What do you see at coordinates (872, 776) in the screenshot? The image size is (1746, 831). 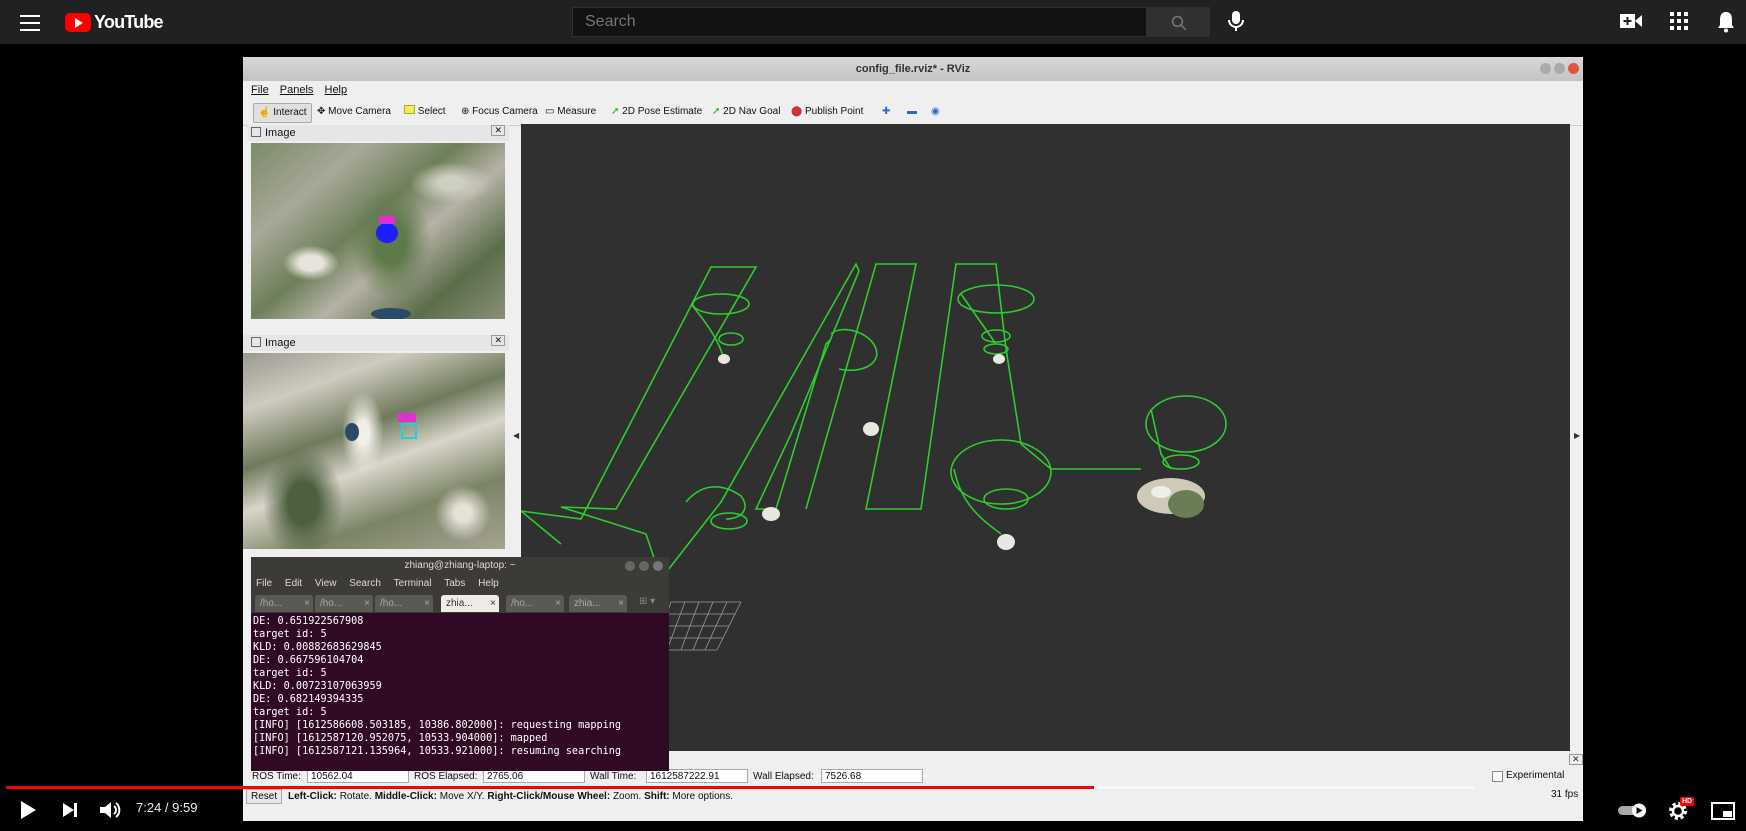 I see `wall-elapsed-field: 7526.68` at bounding box center [872, 776].